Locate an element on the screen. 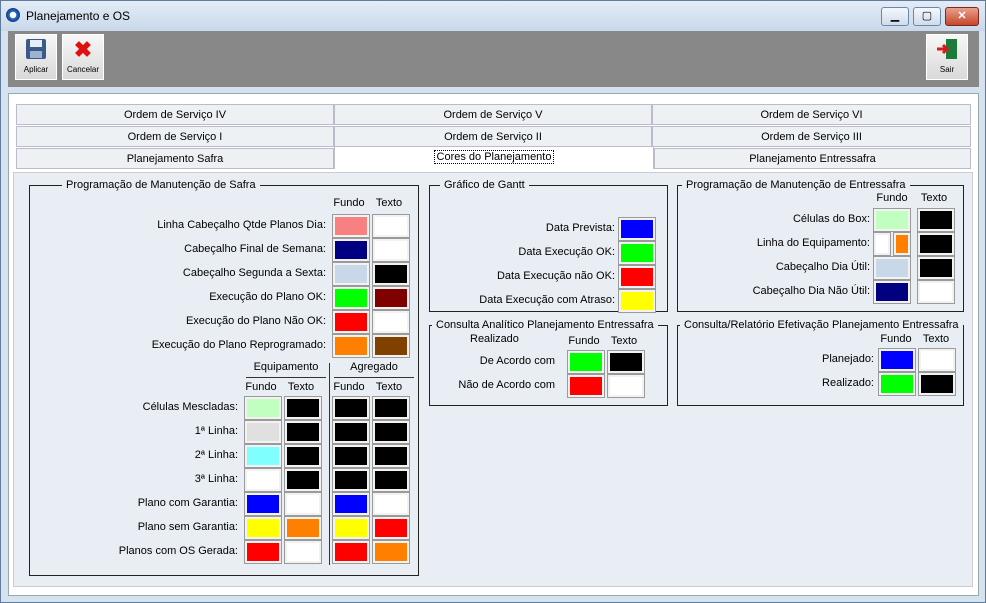 This screenshot has height=603, width=986. safra-grid-label: Plano com Garantia: is located at coordinates (187, 503).